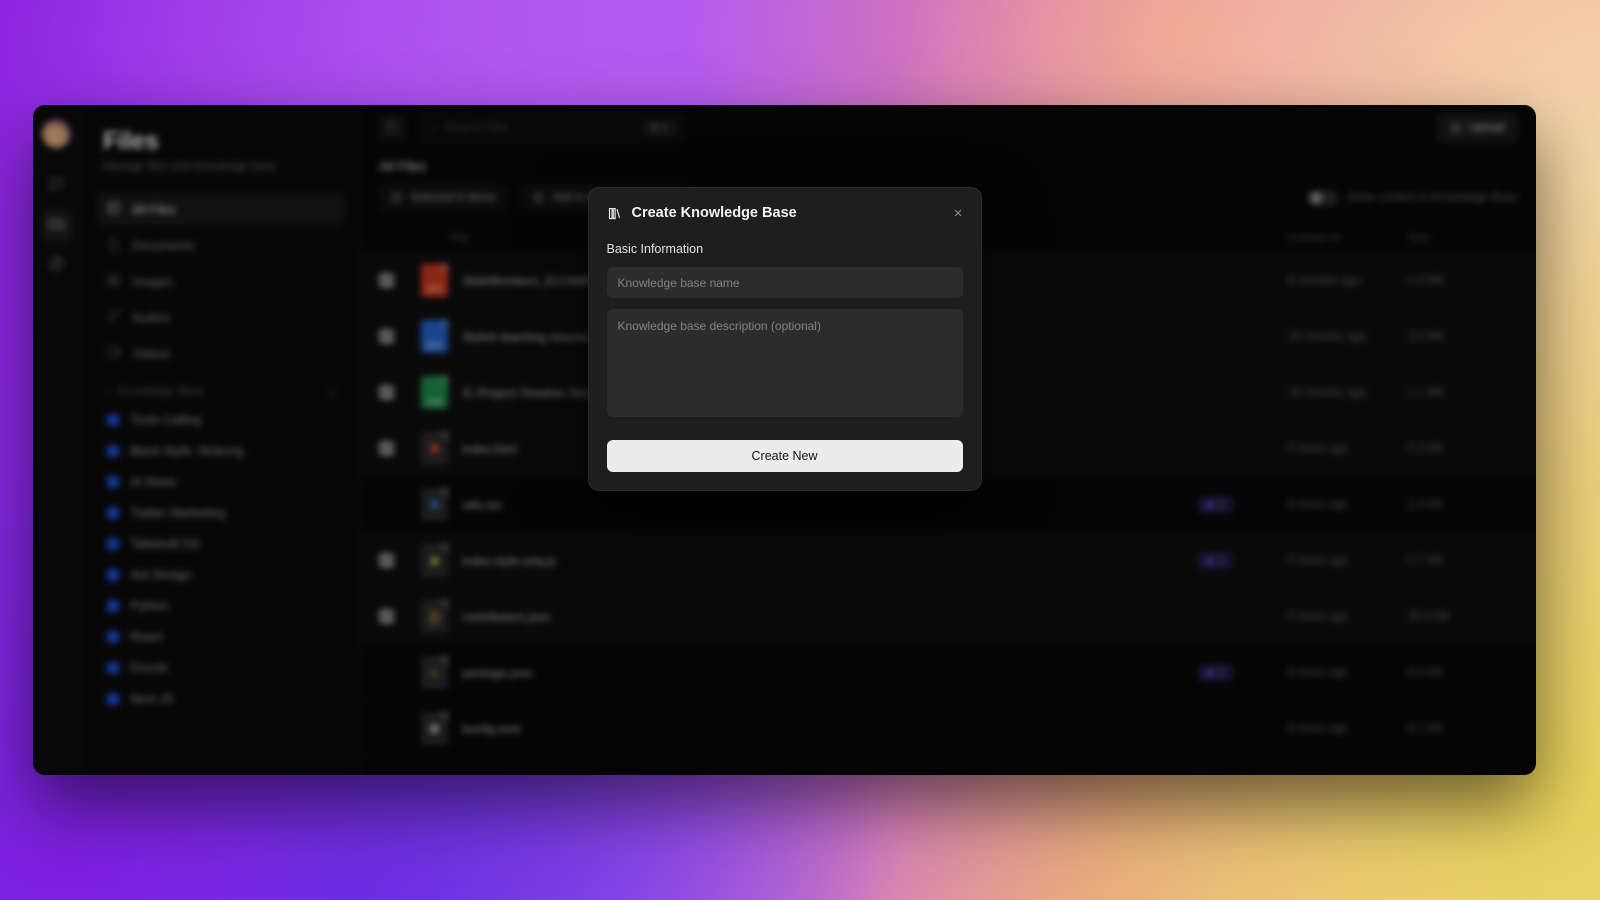 The height and width of the screenshot is (900, 1600). I want to click on close-icon: ×, so click(958, 213).